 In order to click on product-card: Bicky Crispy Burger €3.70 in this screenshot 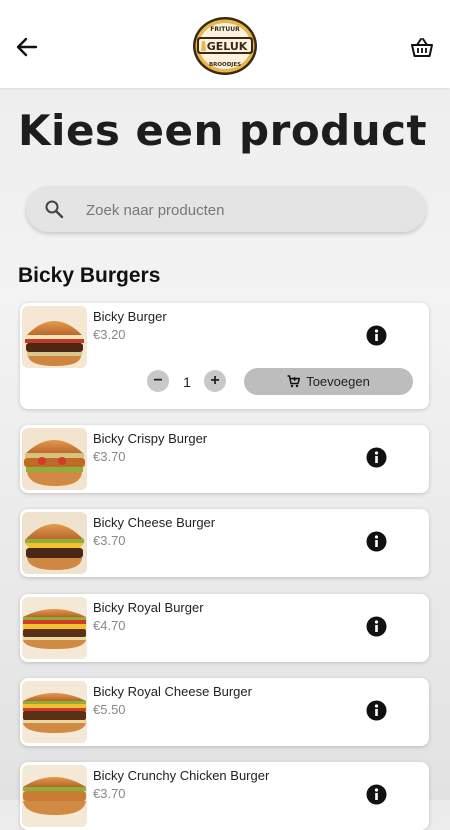, I will do `click(224, 459)`.